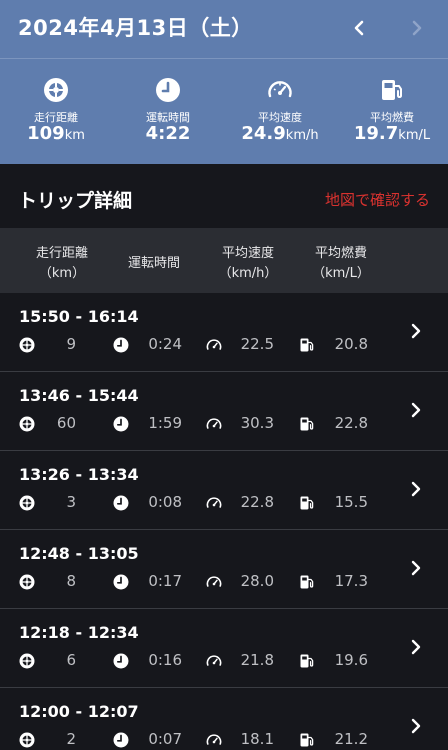 The image size is (448, 750). I want to click on trip-distance: 3, so click(71, 502).